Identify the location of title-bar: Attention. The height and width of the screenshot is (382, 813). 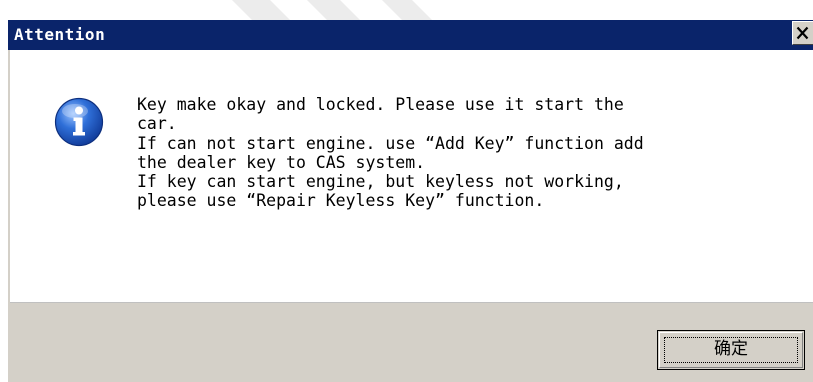
(410, 35).